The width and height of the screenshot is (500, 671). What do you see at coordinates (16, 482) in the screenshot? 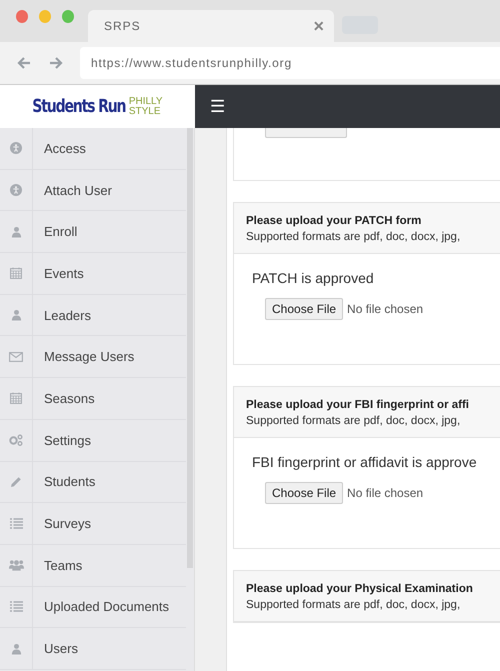
I see `pencil-icon` at bounding box center [16, 482].